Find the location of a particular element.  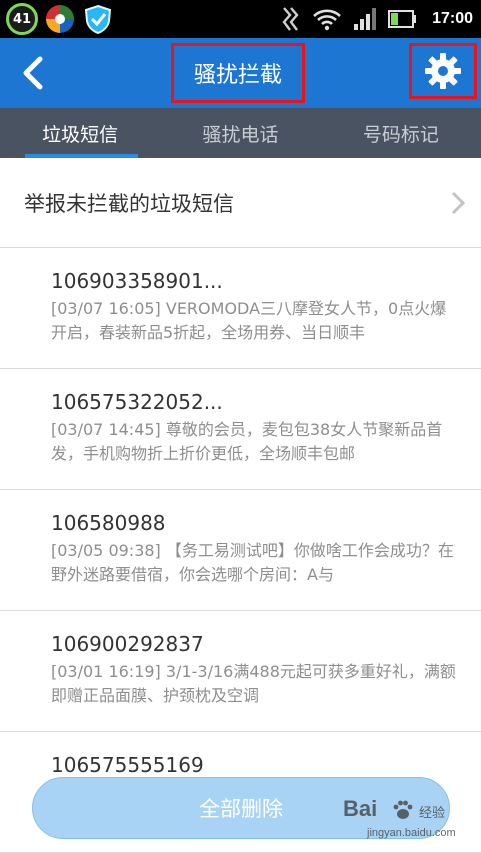

gear-icon is located at coordinates (443, 71).